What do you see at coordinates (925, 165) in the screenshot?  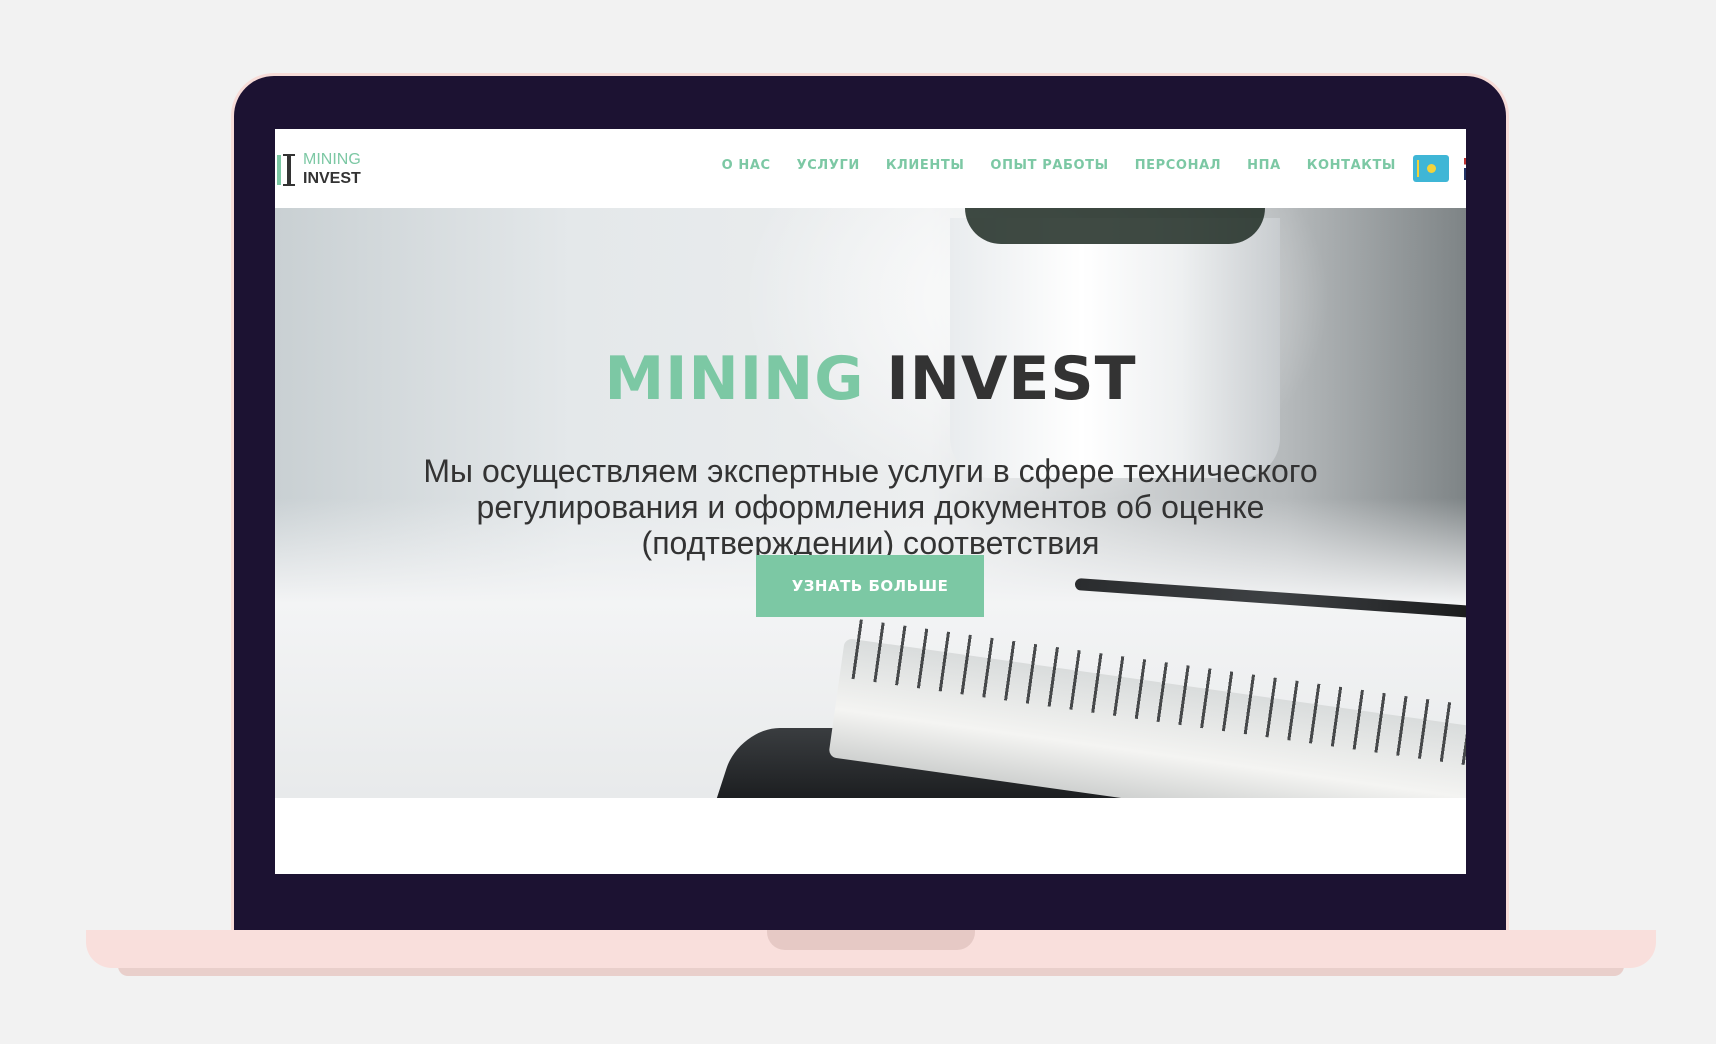 I see `nav-item-clients: КЛИЕНТЫ` at bounding box center [925, 165].